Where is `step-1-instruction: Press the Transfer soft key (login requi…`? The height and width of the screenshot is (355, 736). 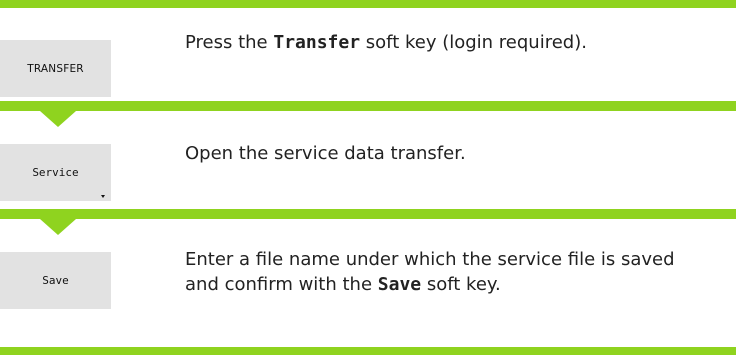
step-1-instruction: Press the Transfer soft key (login requi… is located at coordinates (386, 42).